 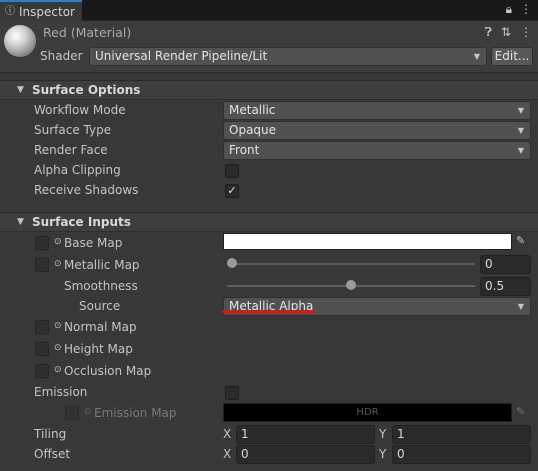 I want to click on alpha-clipping-label: Alpha Clipping, so click(x=77, y=170).